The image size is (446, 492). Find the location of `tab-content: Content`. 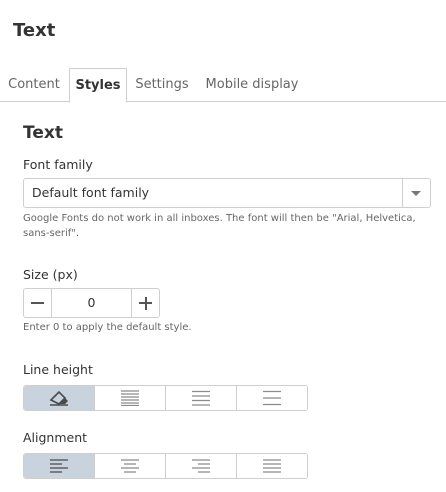

tab-content: Content is located at coordinates (34, 85).